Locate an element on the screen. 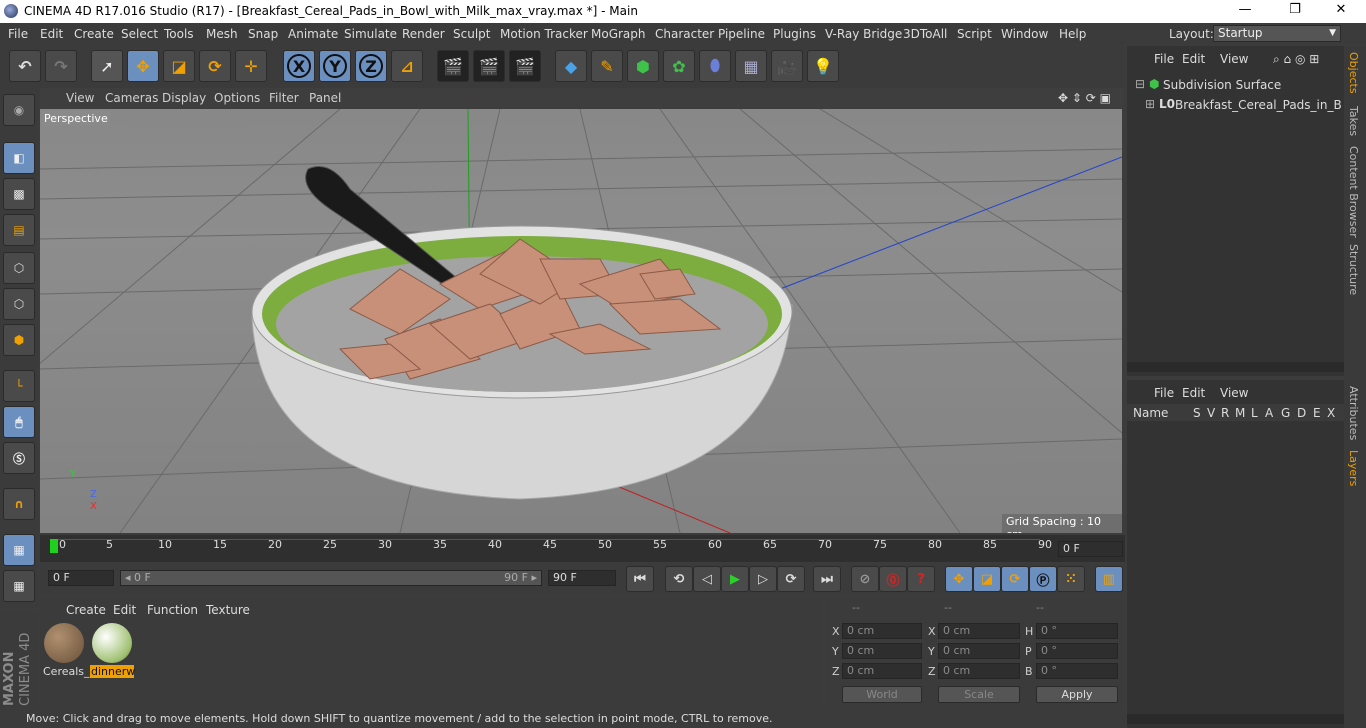 The height and width of the screenshot is (728, 1366). menu-script: Script is located at coordinates (974, 34).